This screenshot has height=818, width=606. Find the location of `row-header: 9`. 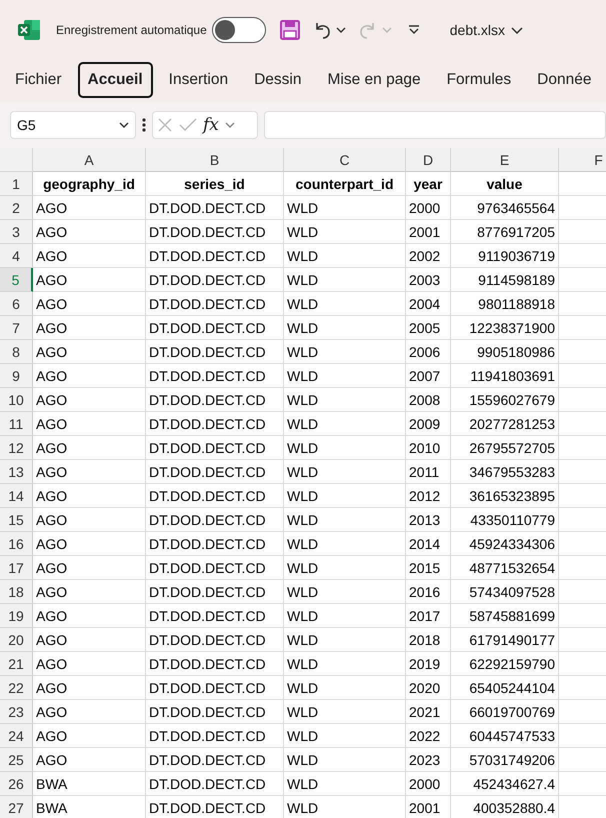

row-header: 9 is located at coordinates (16, 376).